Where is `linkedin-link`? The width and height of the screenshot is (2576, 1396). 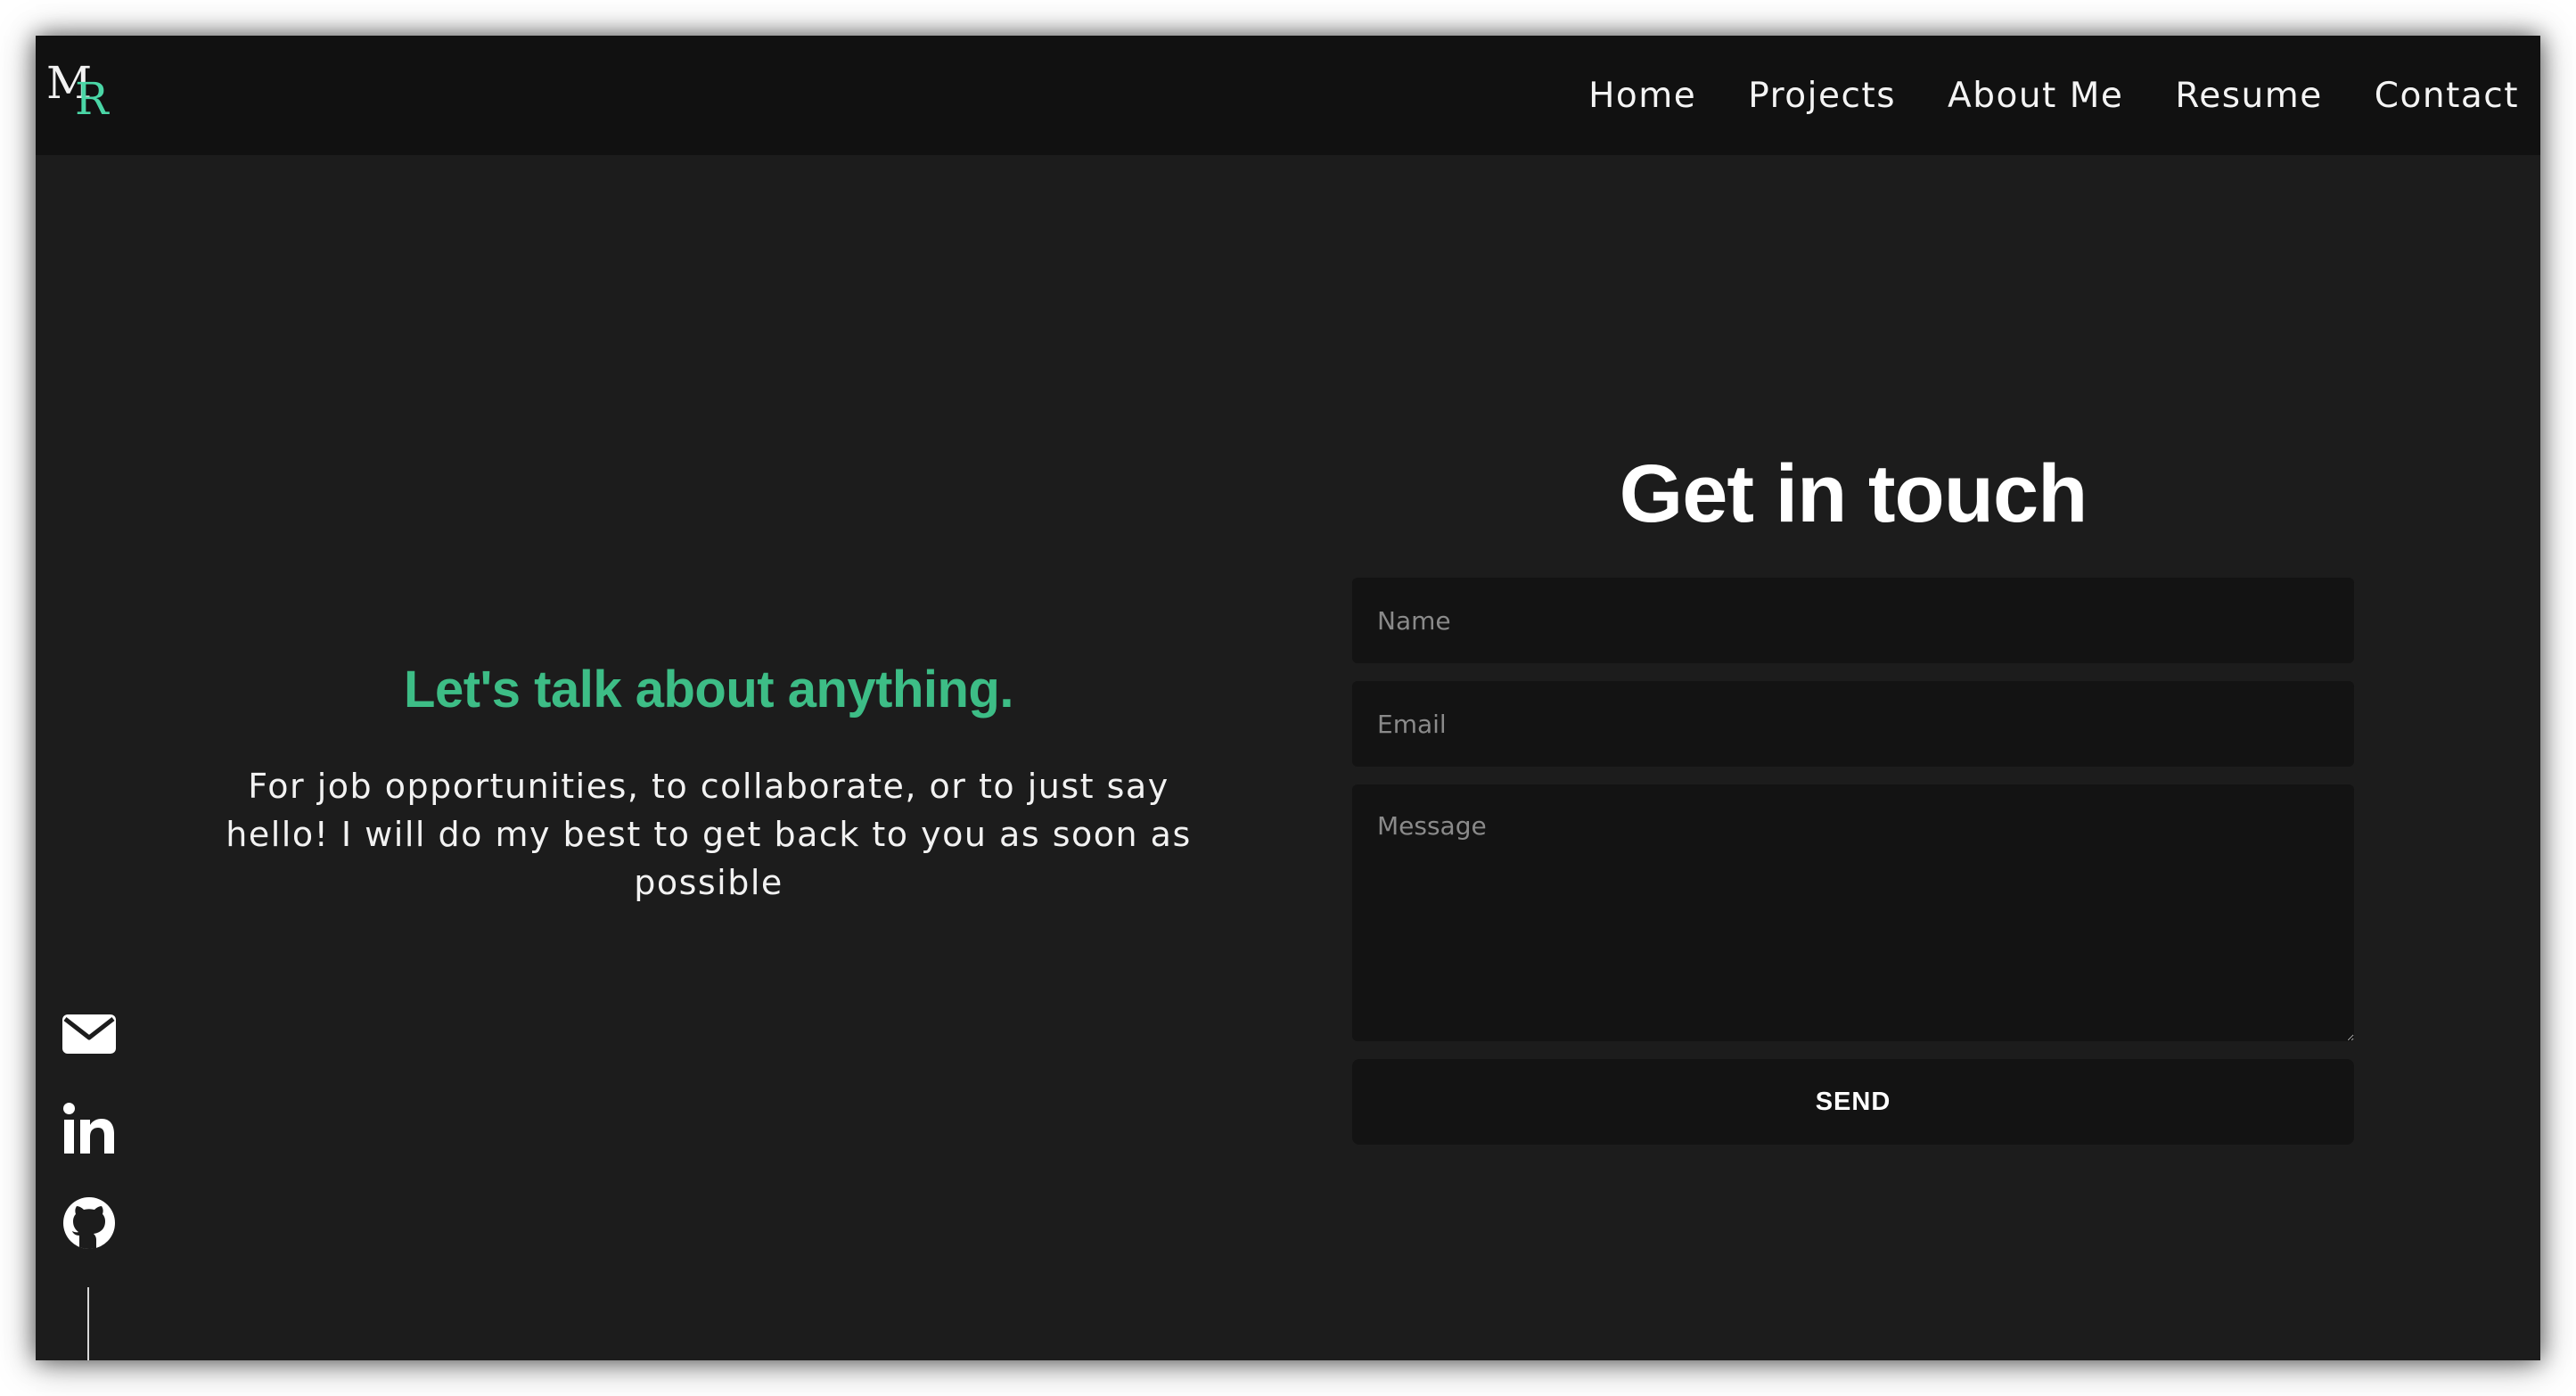
linkedin-link is located at coordinates (89, 1129).